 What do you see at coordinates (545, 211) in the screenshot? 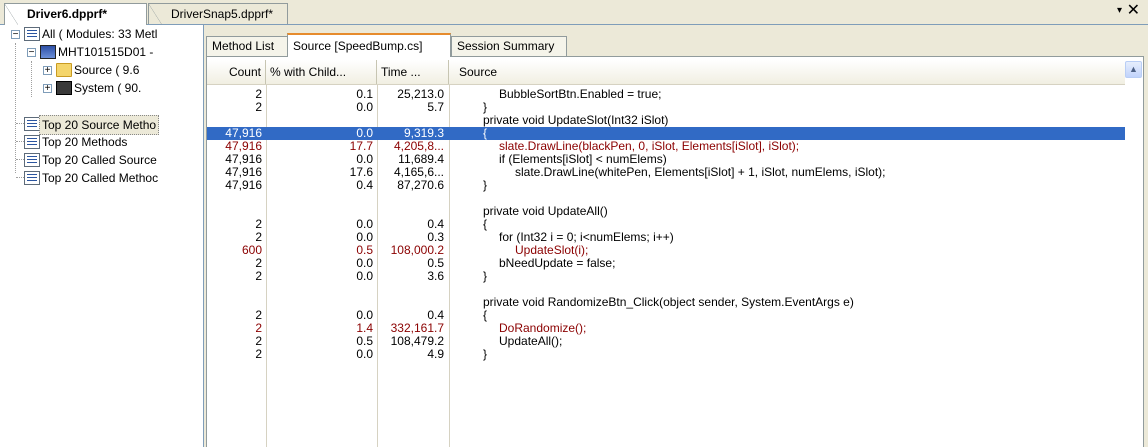
I see `line-source-cell: private void UpdateAll()` at bounding box center [545, 211].